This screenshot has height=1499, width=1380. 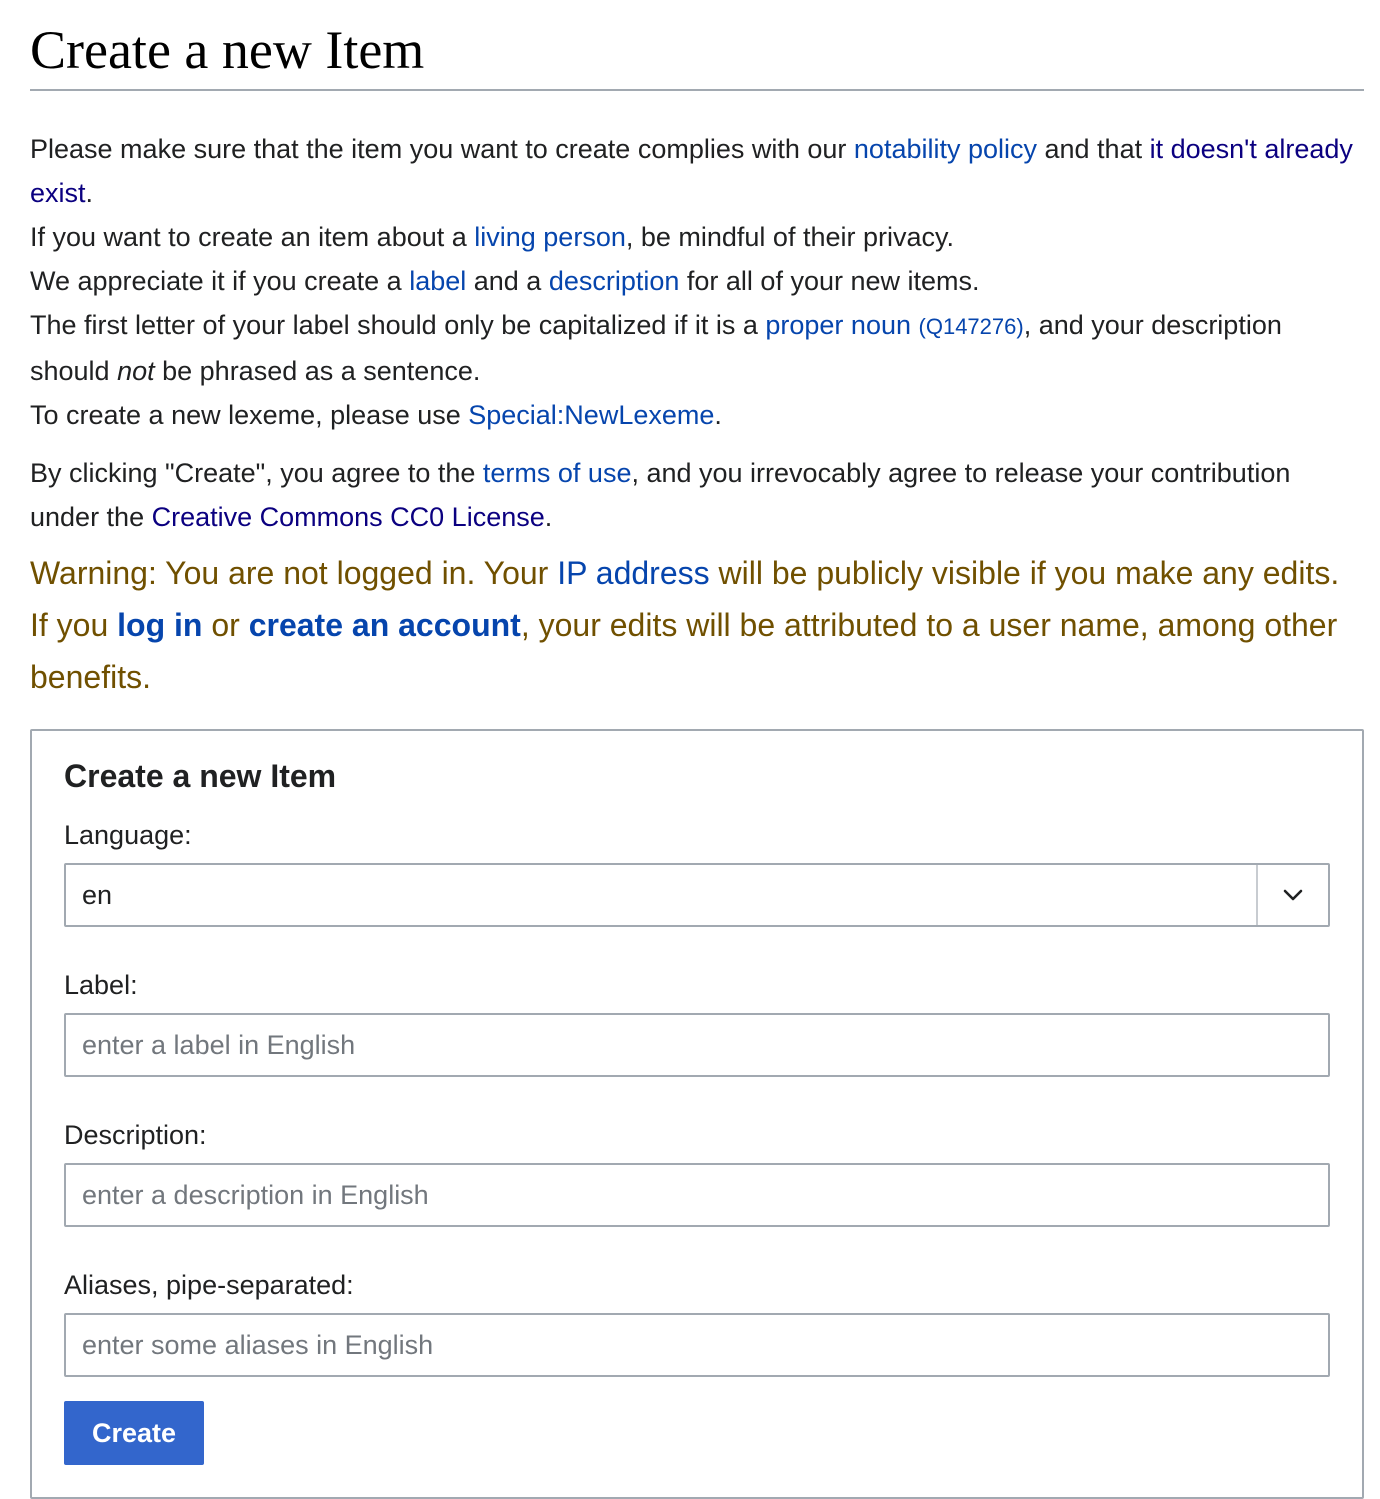 I want to click on special-newlexeme-link: Special:NewLexeme, so click(x=591, y=415).